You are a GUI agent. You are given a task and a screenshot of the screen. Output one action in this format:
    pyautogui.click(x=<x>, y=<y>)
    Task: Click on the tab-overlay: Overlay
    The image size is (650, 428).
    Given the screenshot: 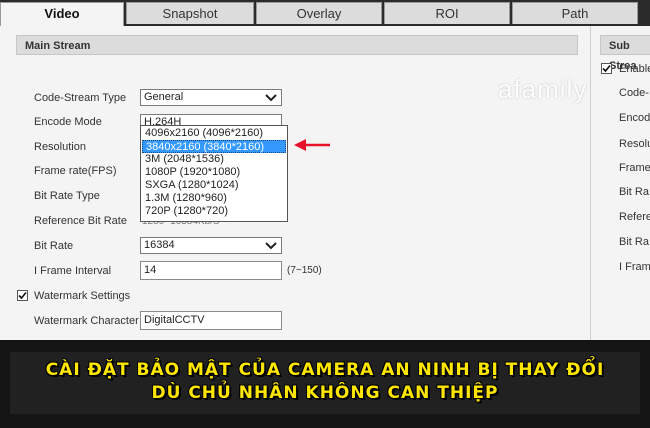 What is the action you would take?
    pyautogui.click(x=319, y=13)
    